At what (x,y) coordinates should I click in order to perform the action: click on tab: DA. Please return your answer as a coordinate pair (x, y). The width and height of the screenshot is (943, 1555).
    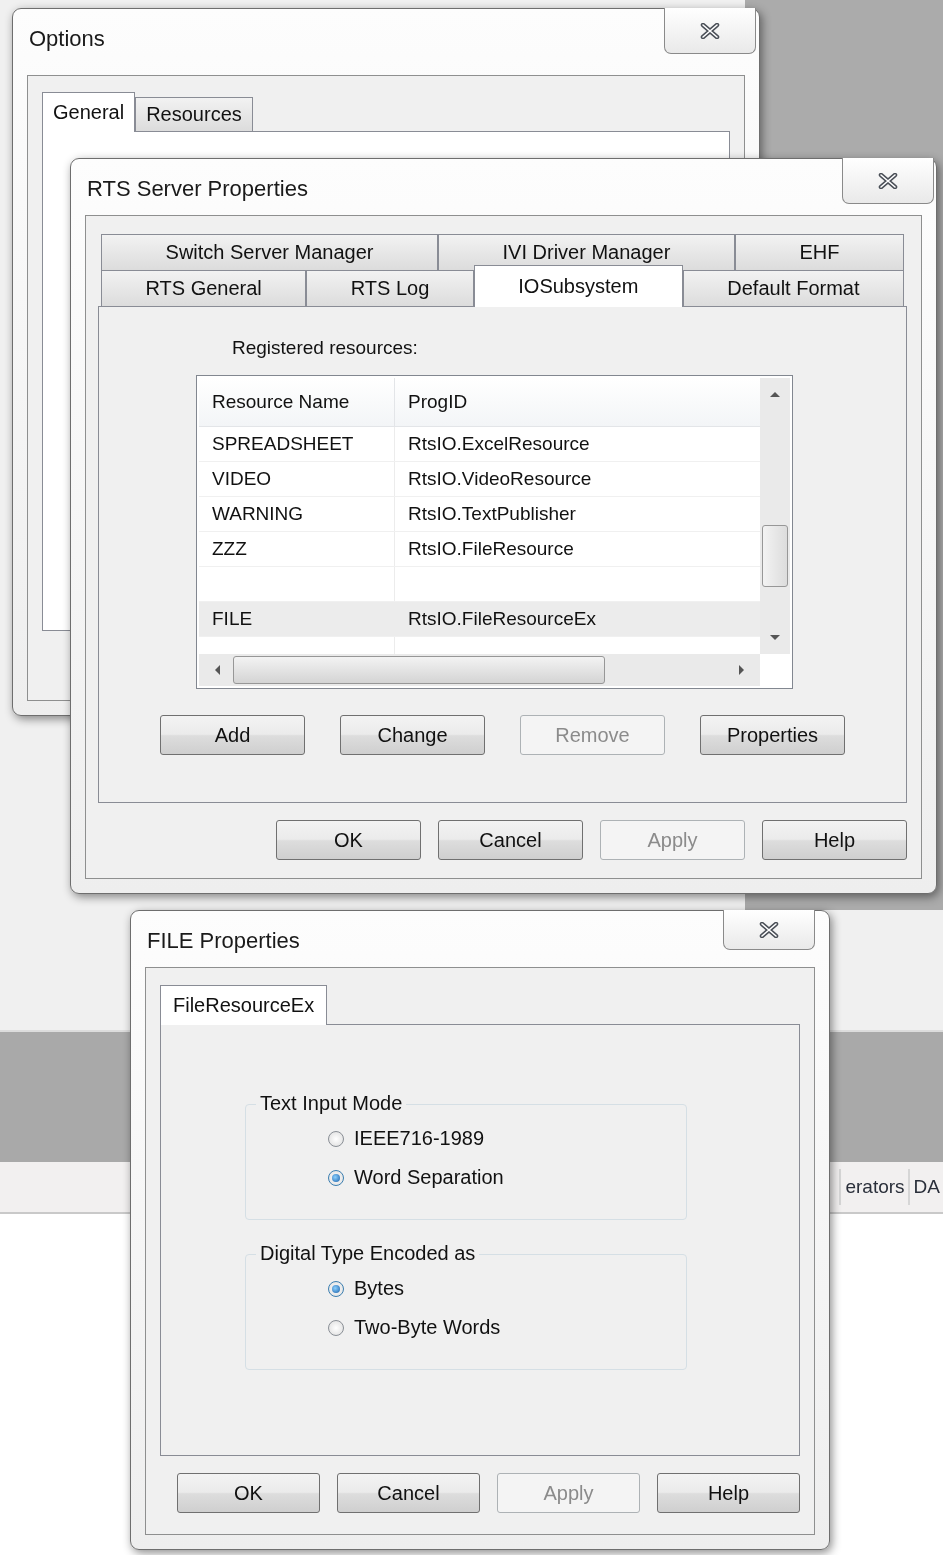
    Looking at the image, I should click on (925, 1187).